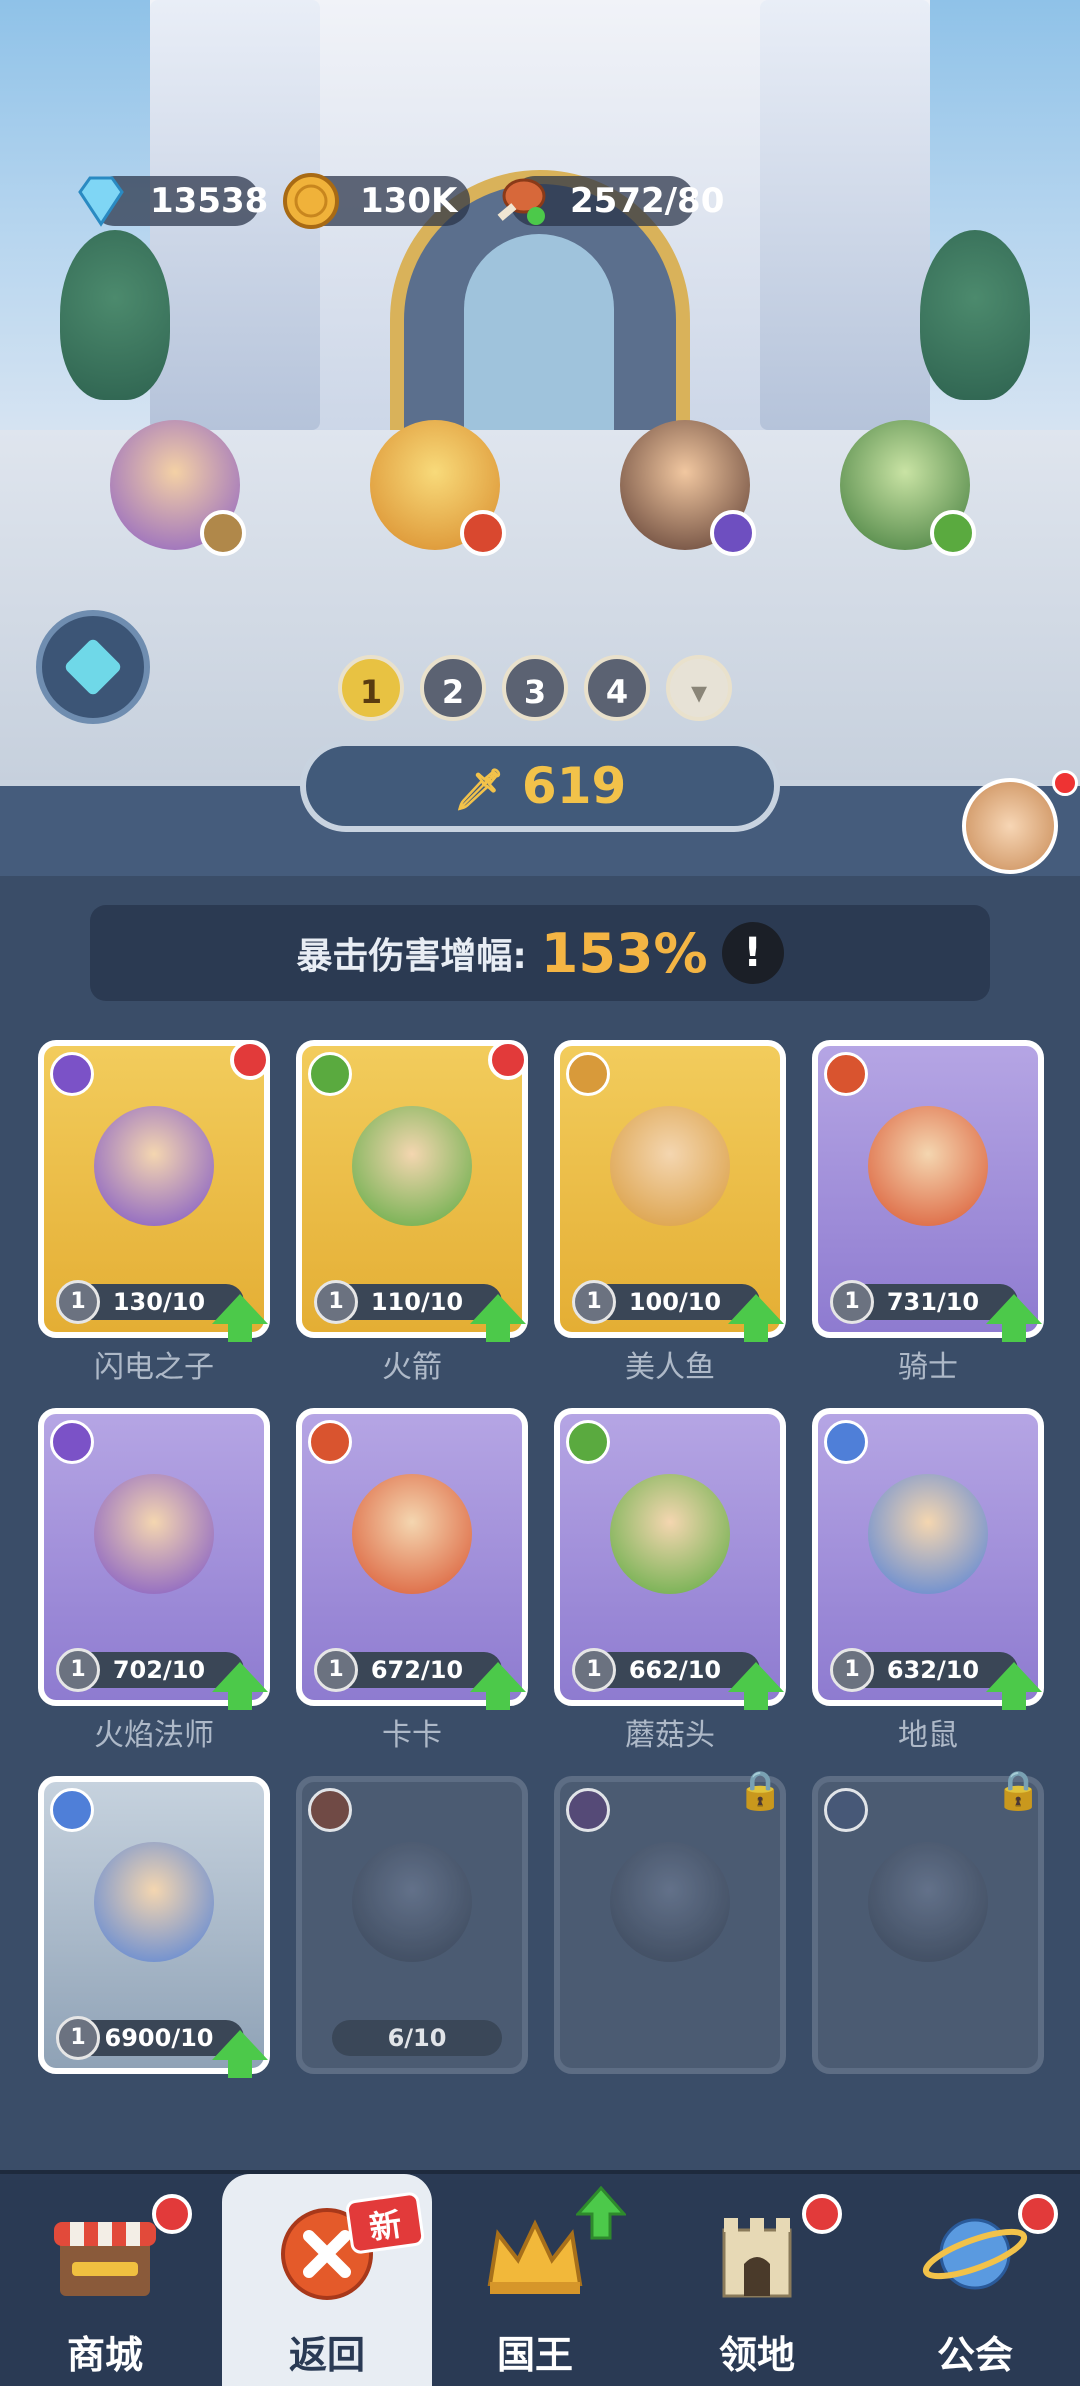 The width and height of the screenshot is (1080, 2386). I want to click on hero-card: 100/10 1, so click(670, 1191).